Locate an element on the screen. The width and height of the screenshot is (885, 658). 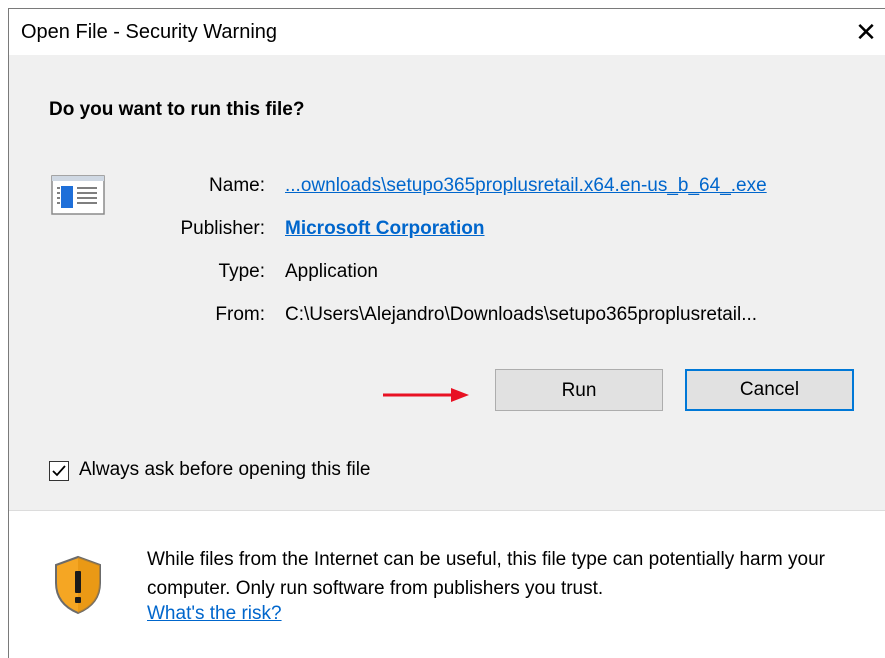
close-icon: ✕ is located at coordinates (866, 32).